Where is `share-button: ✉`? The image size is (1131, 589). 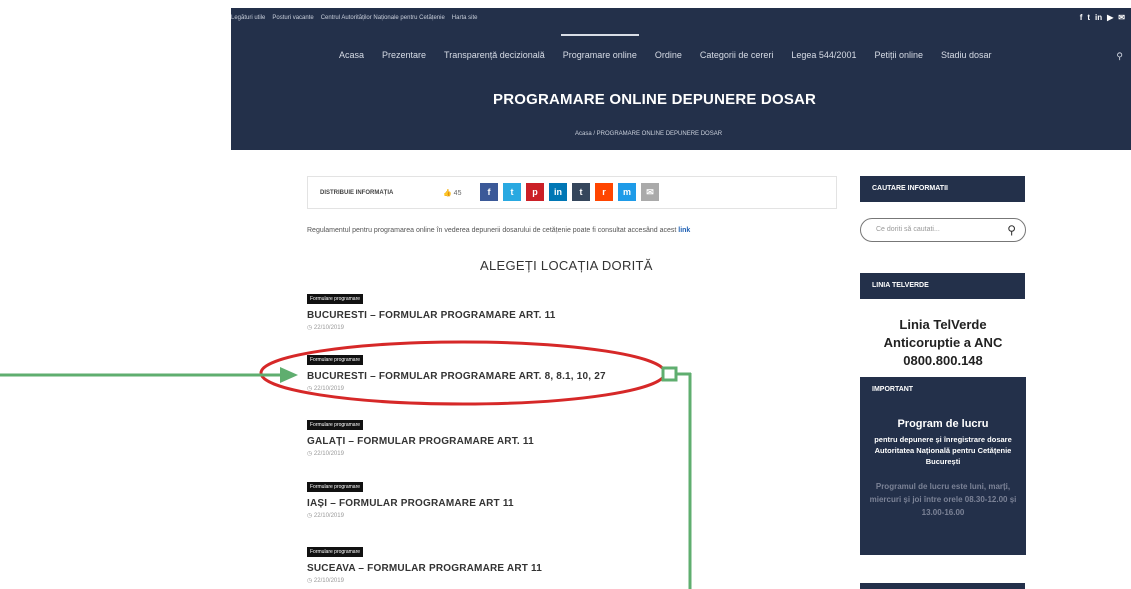 share-button: ✉ is located at coordinates (650, 192).